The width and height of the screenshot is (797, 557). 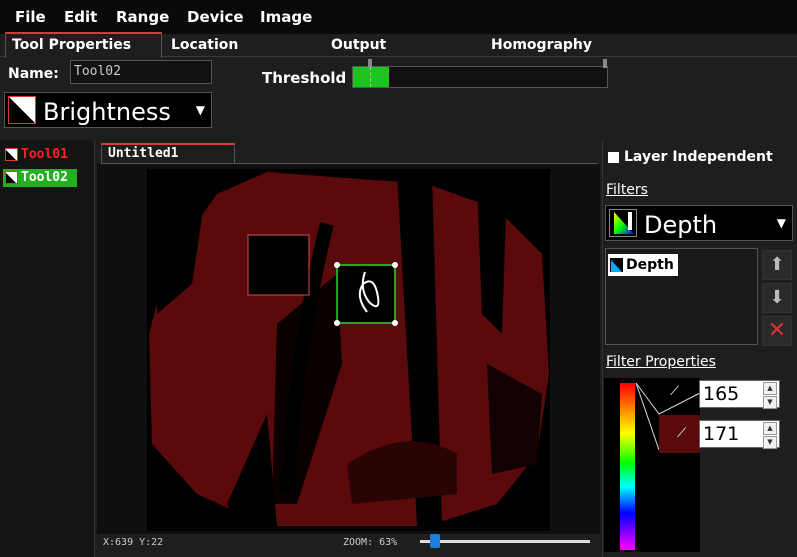 I want to click on tab-output: Output, so click(x=358, y=45).